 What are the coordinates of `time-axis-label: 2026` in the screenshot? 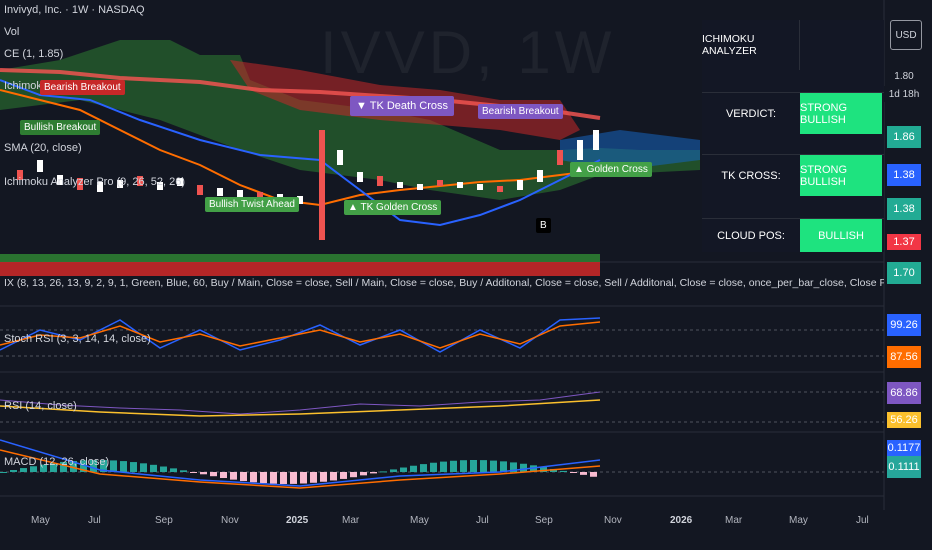 It's located at (681, 520).